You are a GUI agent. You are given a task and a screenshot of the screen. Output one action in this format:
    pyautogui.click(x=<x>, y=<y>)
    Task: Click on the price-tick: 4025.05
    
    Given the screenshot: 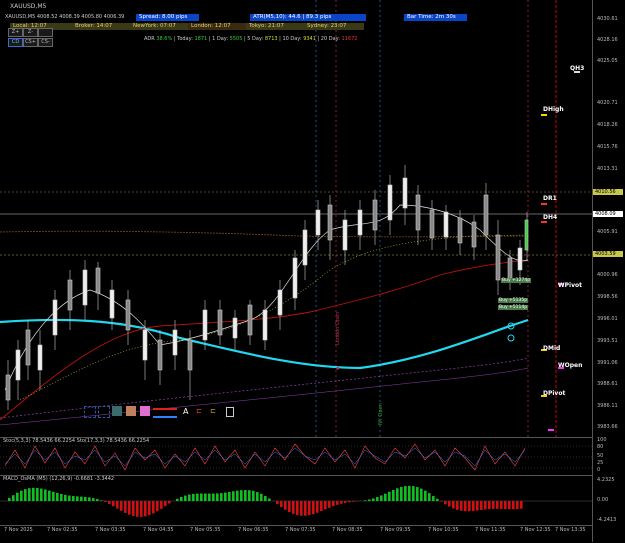 What is the action you would take?
    pyautogui.click(x=607, y=61)
    